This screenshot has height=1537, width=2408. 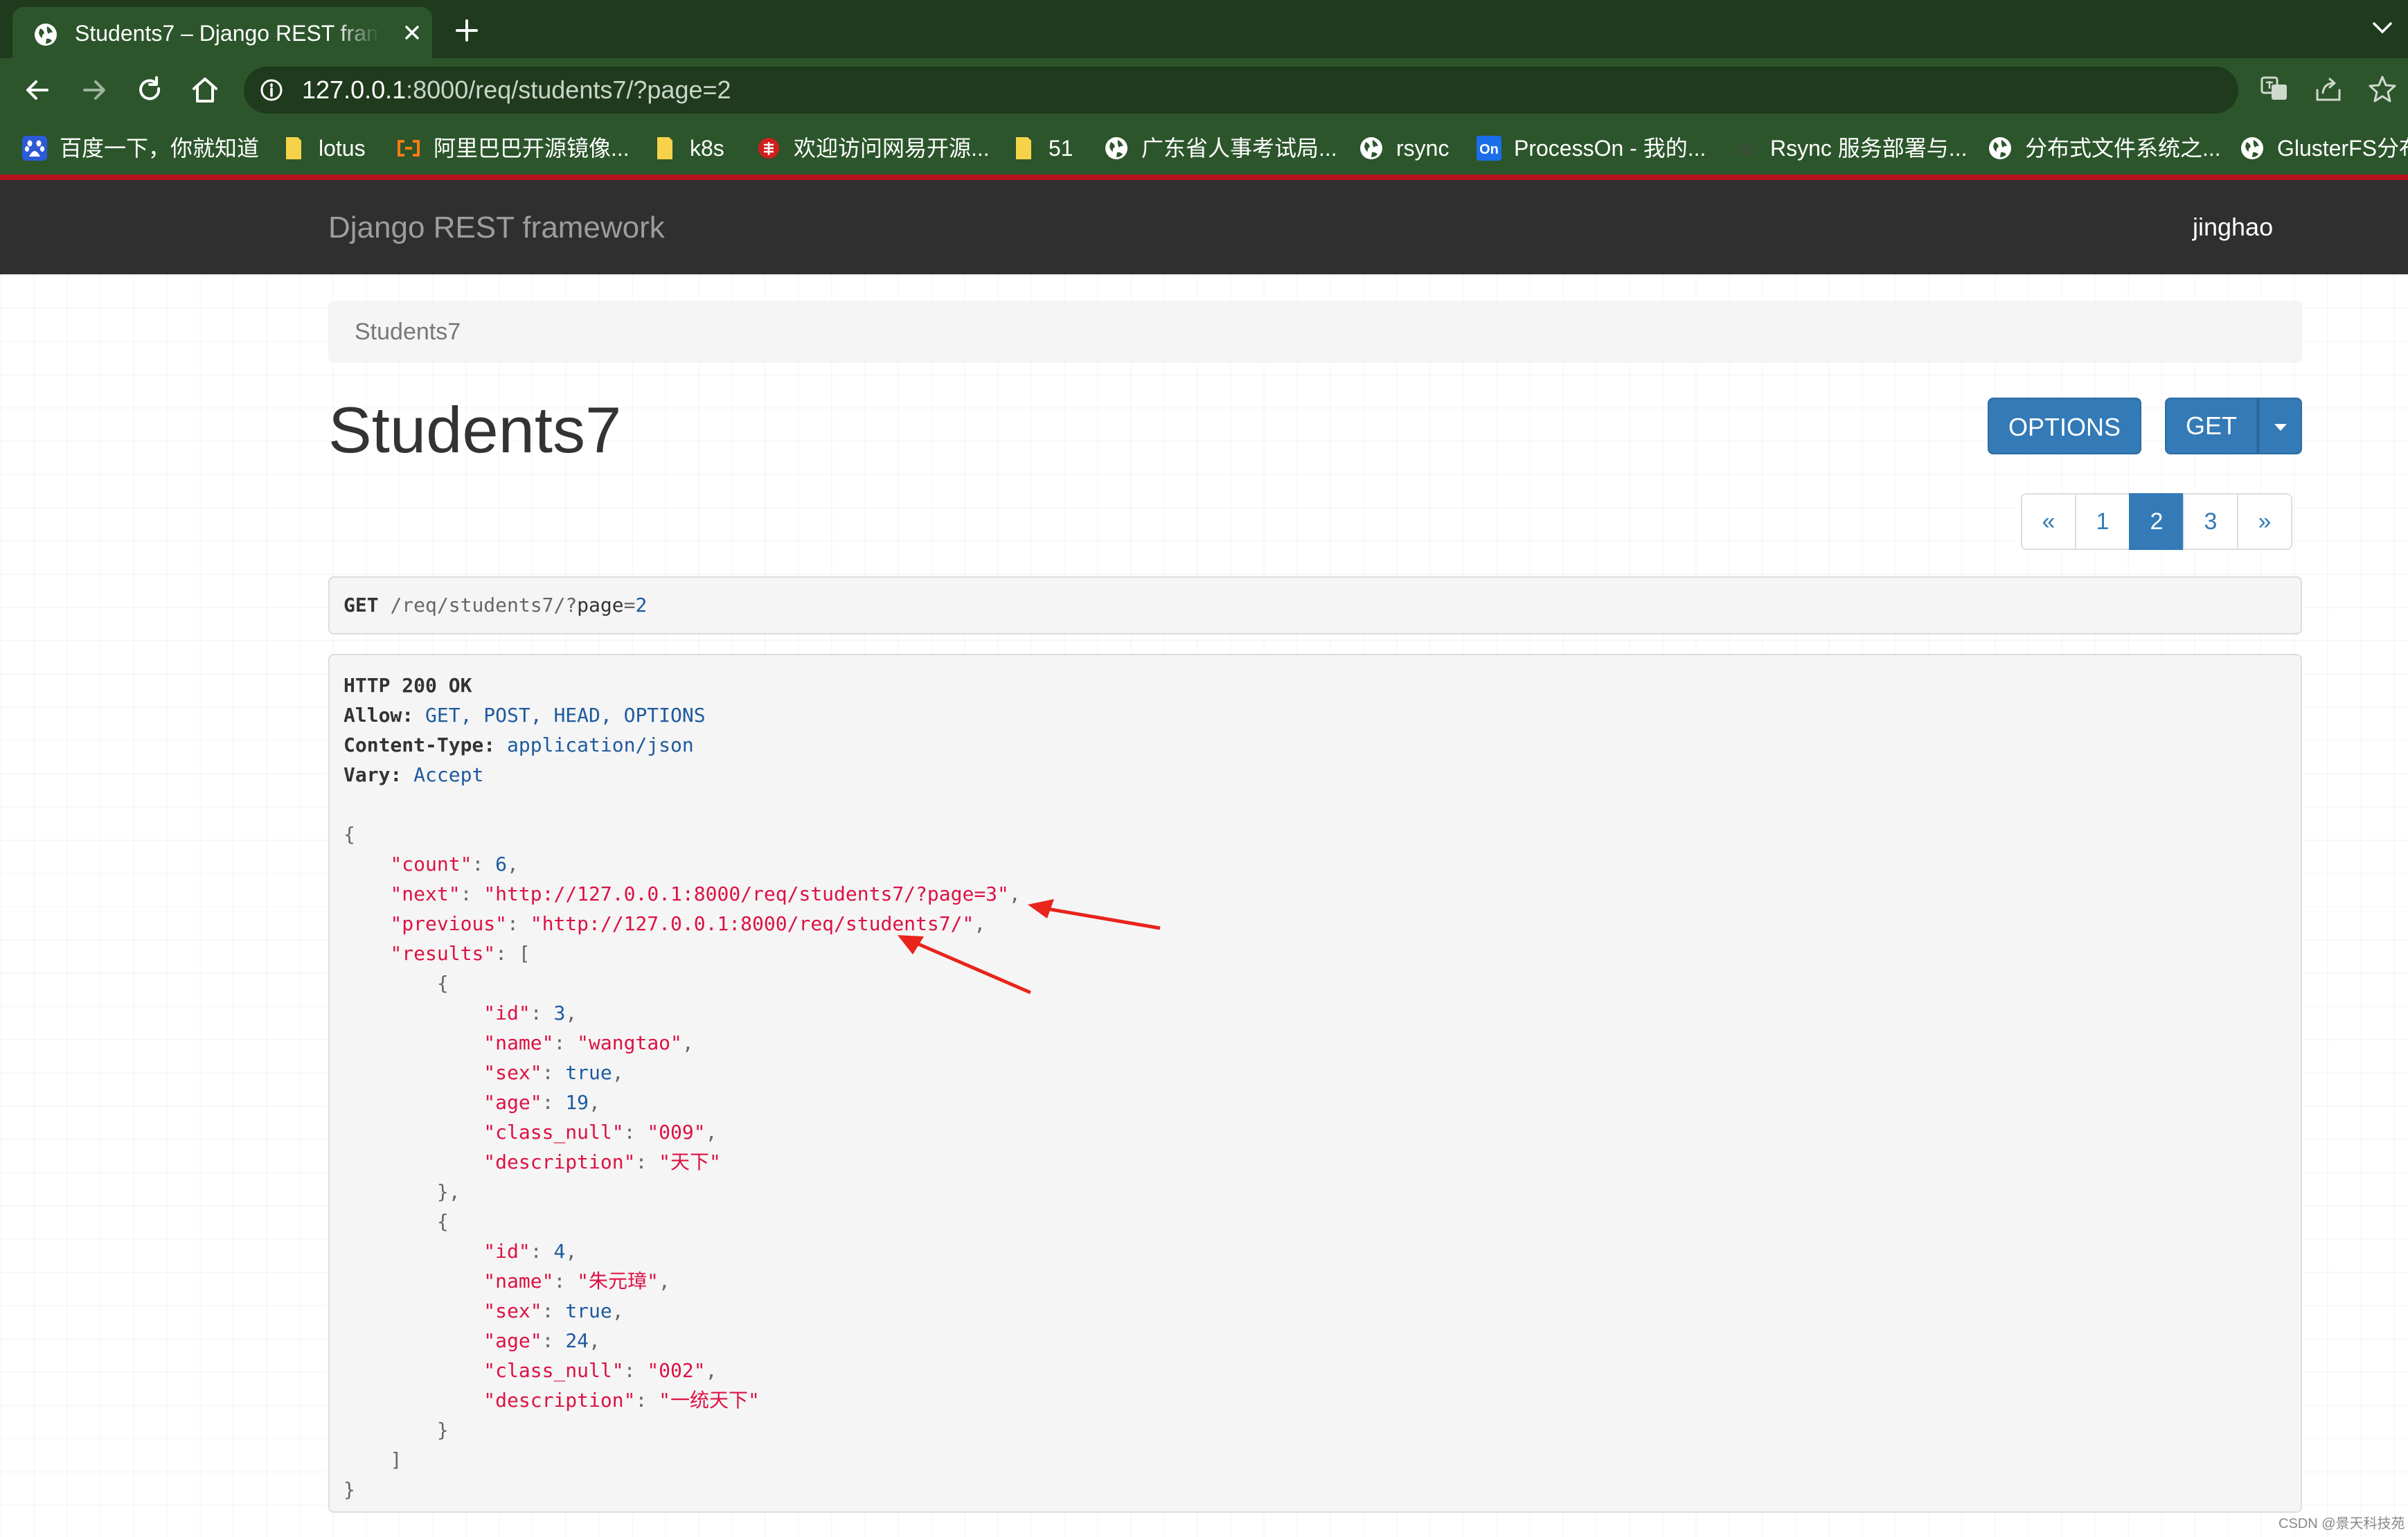 What do you see at coordinates (149, 90) in the screenshot?
I see `reload-icon` at bounding box center [149, 90].